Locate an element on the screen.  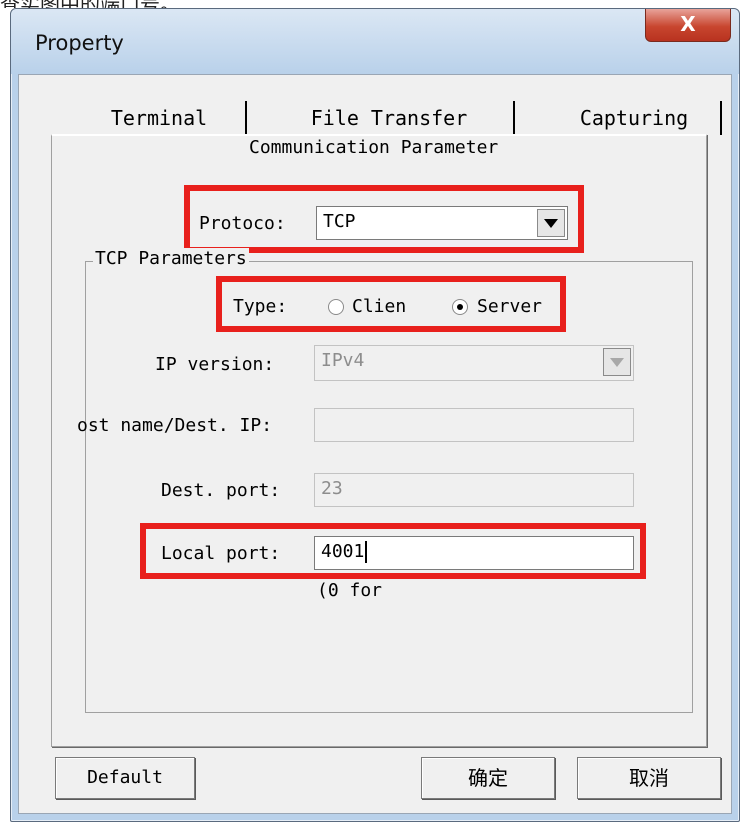
dialog-title: Property is located at coordinates (79, 43).